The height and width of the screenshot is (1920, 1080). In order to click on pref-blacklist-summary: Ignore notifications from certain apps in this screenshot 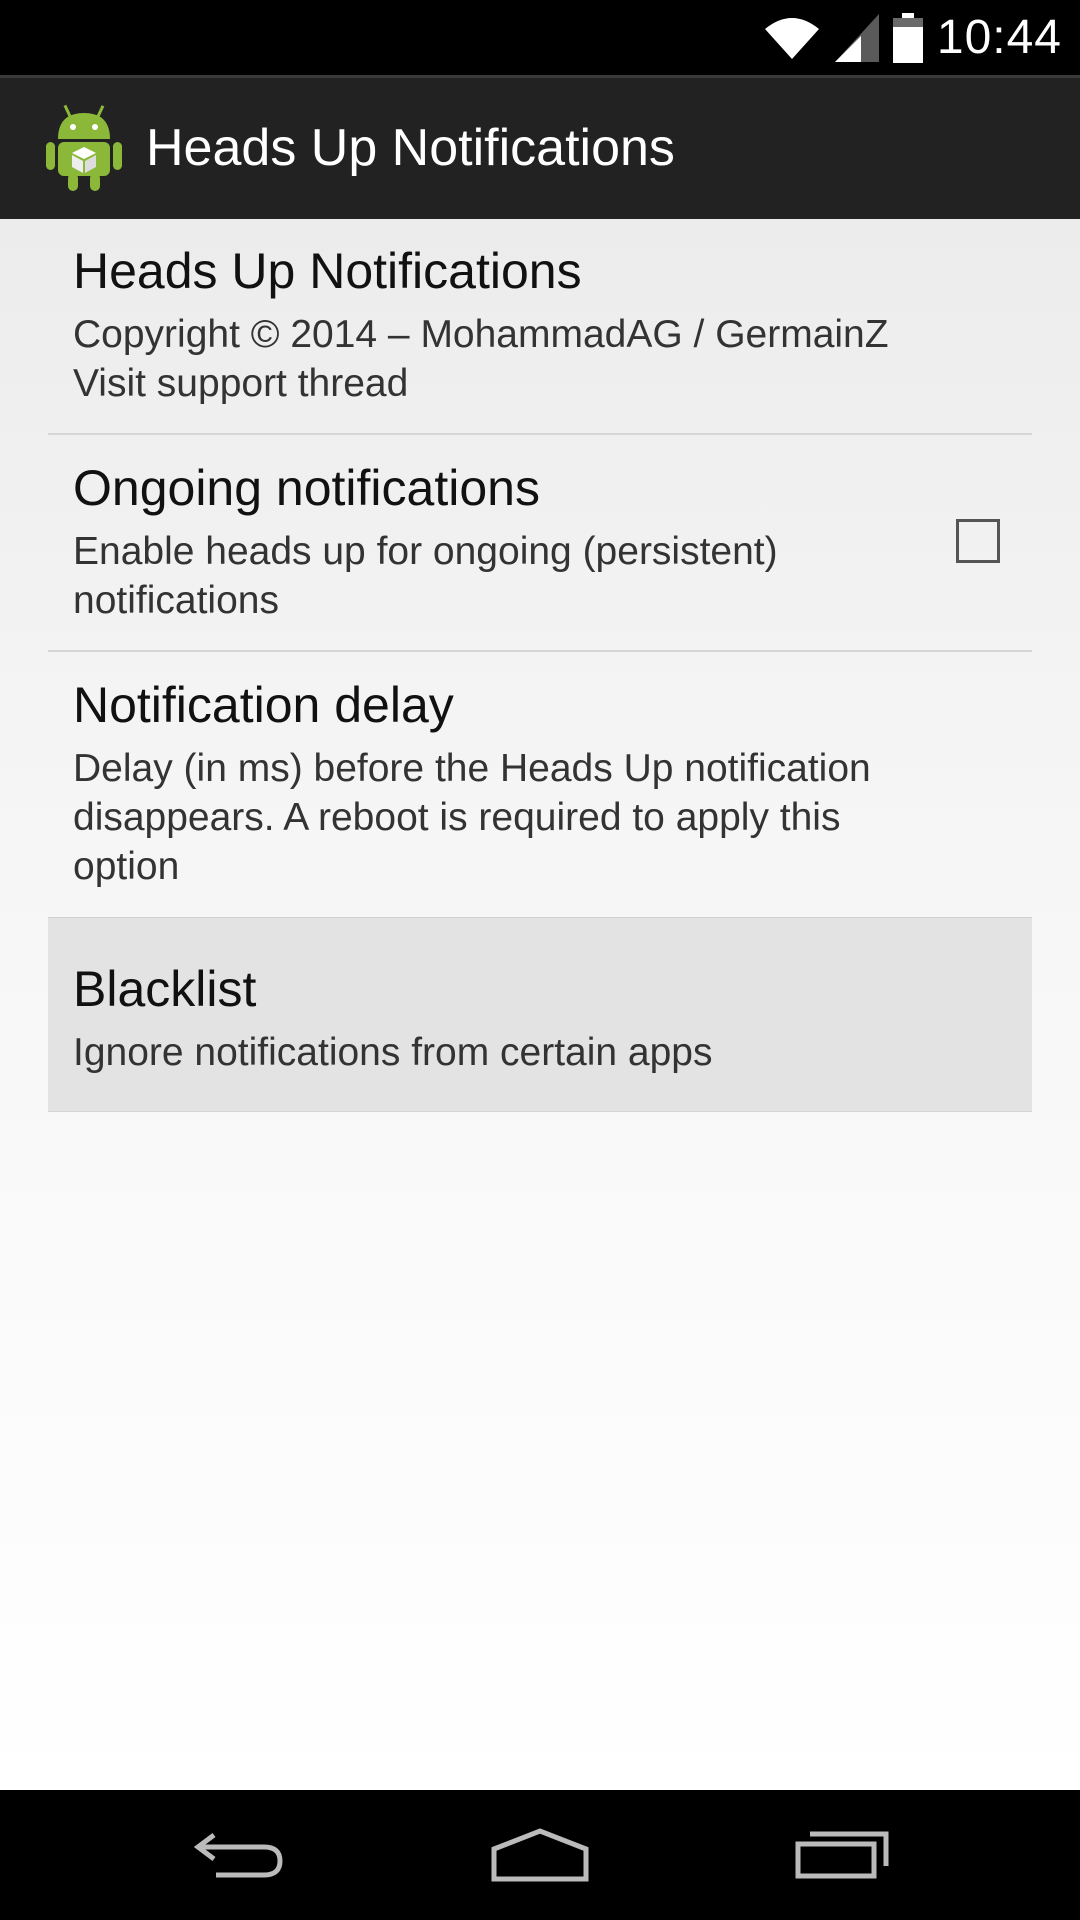, I will do `click(393, 1052)`.